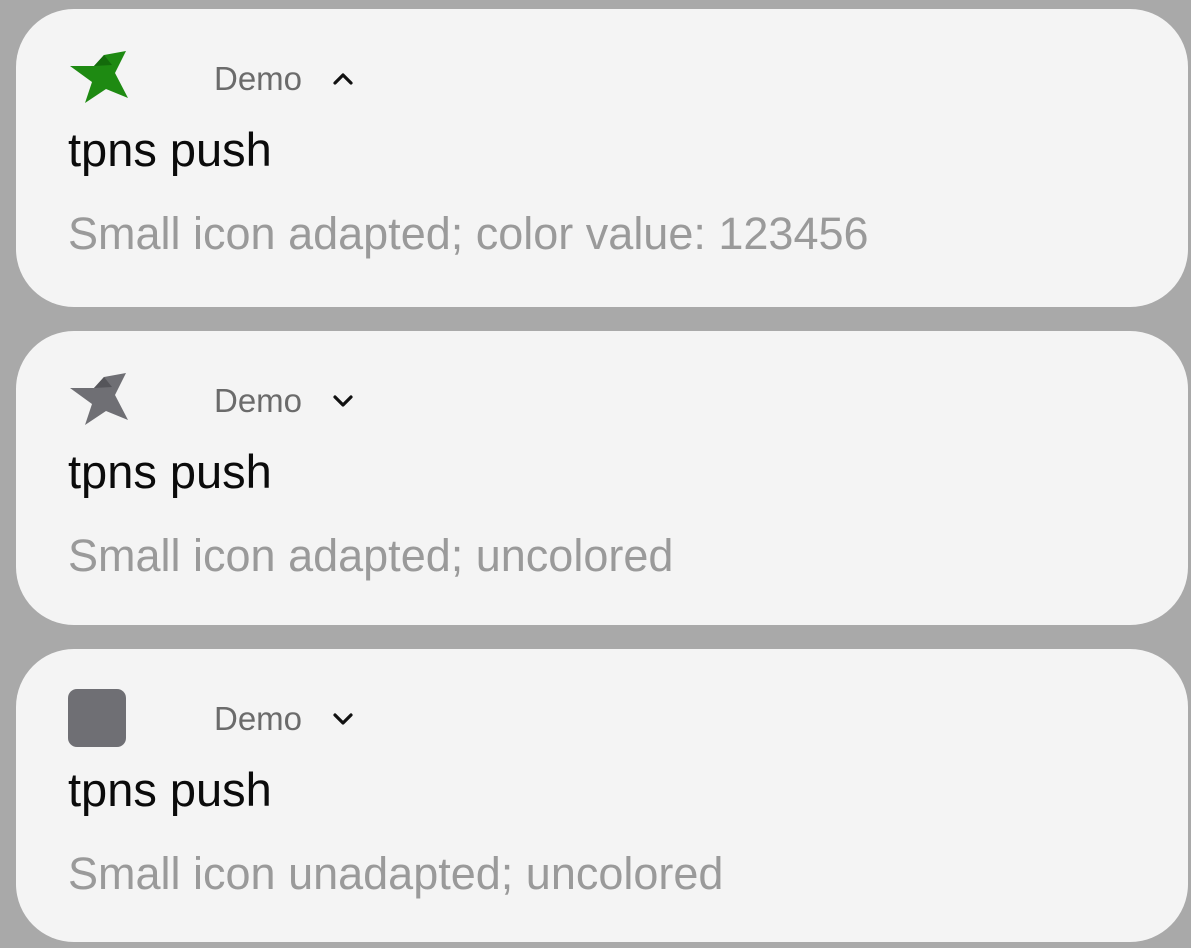 This screenshot has width=1191, height=948. I want to click on square-icon, so click(98, 719).